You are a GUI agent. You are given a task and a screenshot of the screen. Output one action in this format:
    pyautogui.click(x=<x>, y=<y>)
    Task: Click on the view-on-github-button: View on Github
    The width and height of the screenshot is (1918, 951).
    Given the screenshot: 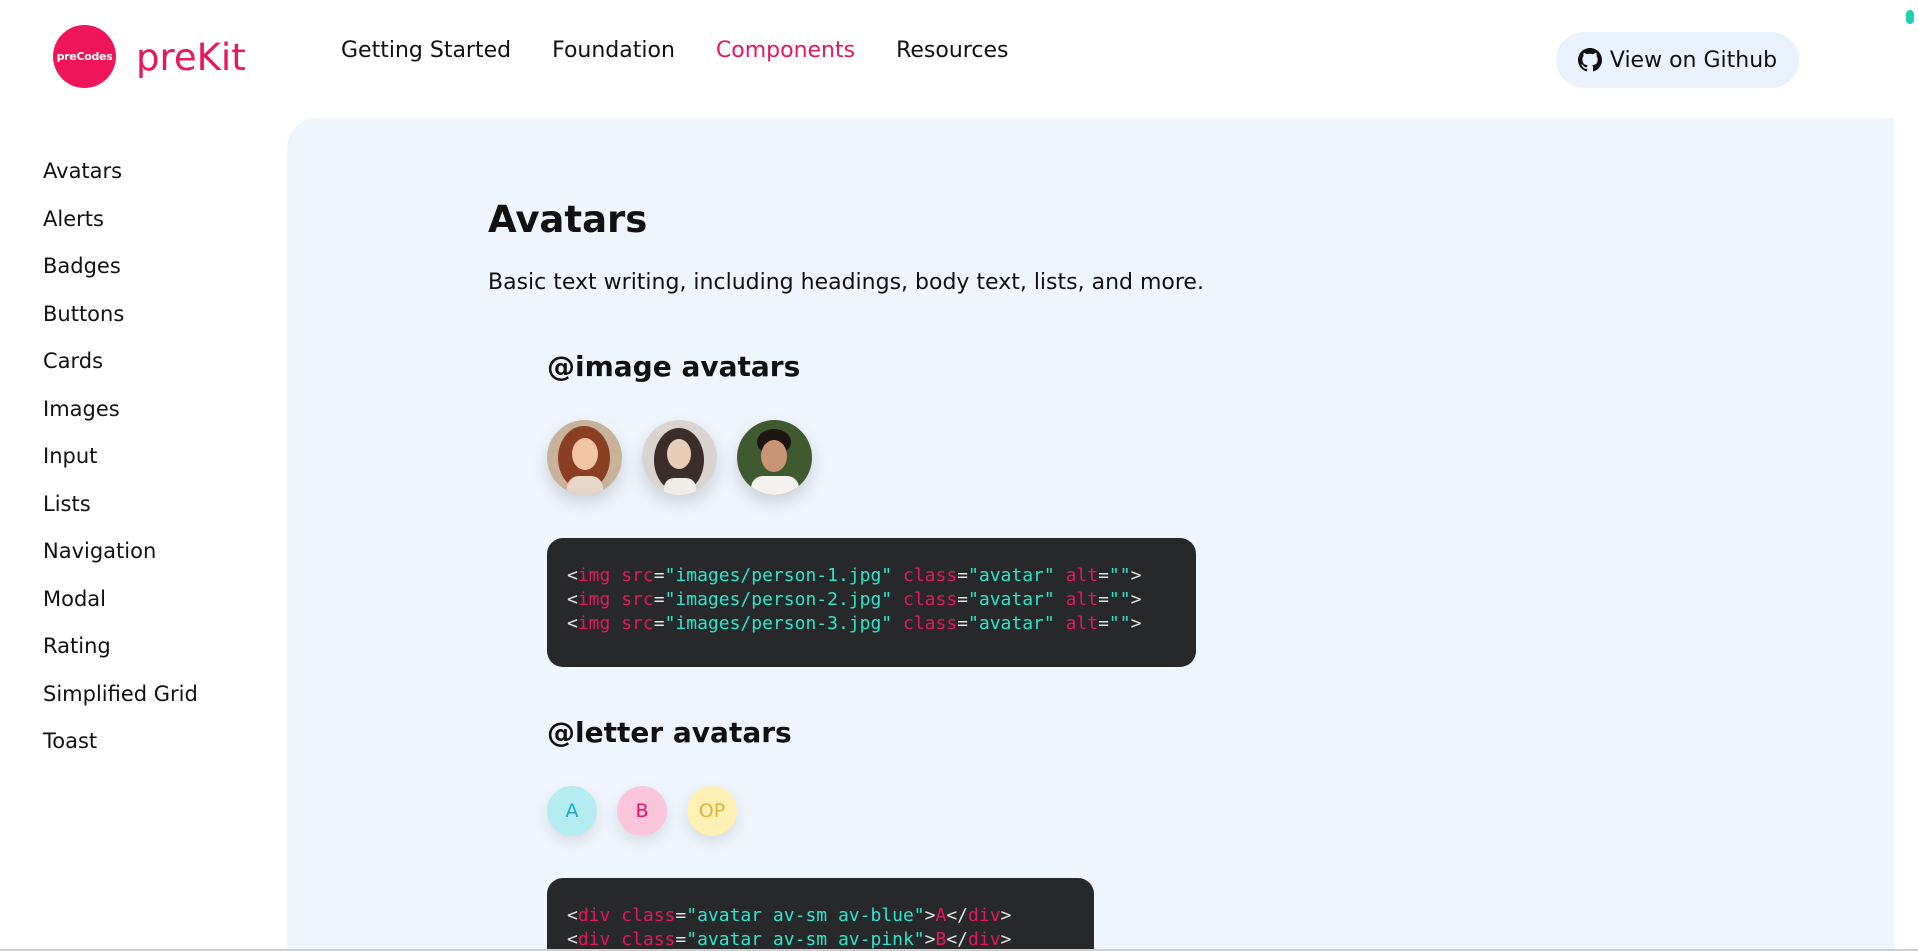 What is the action you would take?
    pyautogui.click(x=1677, y=60)
    